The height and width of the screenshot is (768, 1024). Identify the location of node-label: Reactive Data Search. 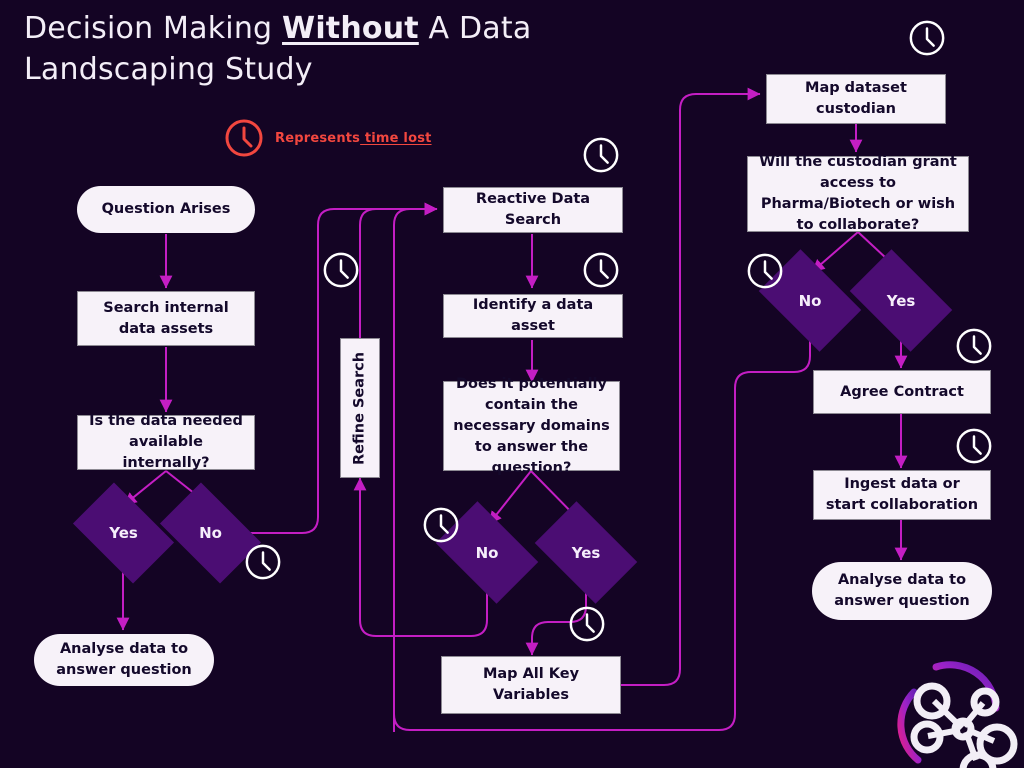
(533, 209).